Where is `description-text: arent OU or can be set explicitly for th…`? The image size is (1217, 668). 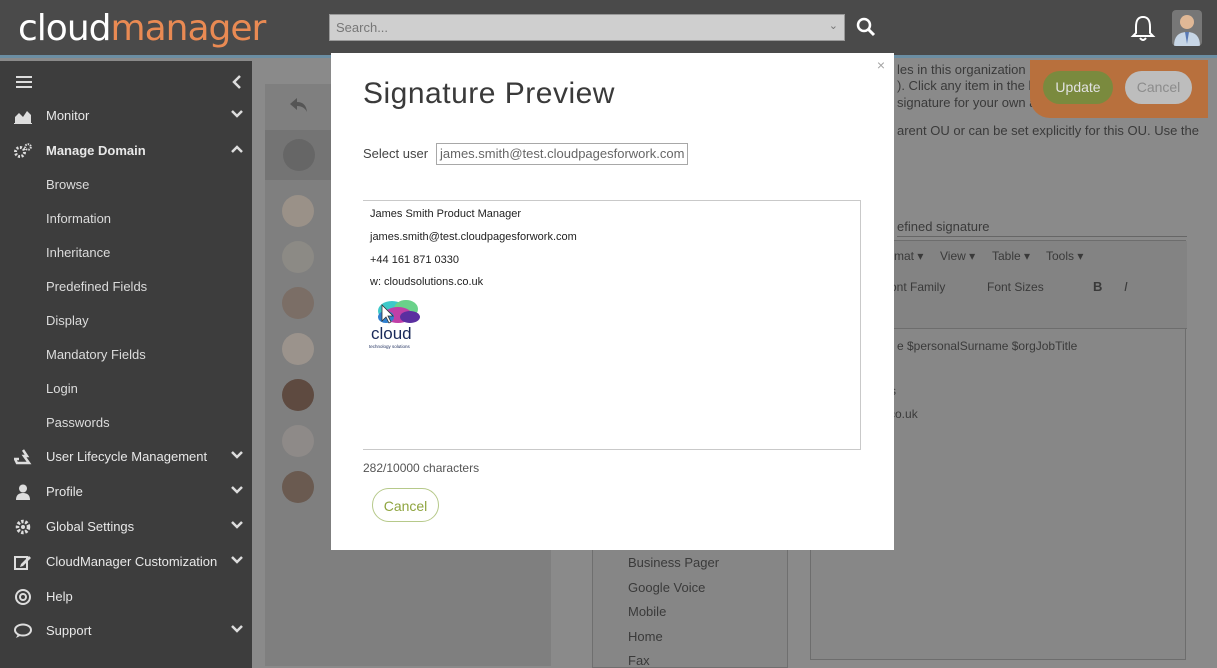
description-text: arent OU or can be set explicitly for th… is located at coordinates (1048, 130).